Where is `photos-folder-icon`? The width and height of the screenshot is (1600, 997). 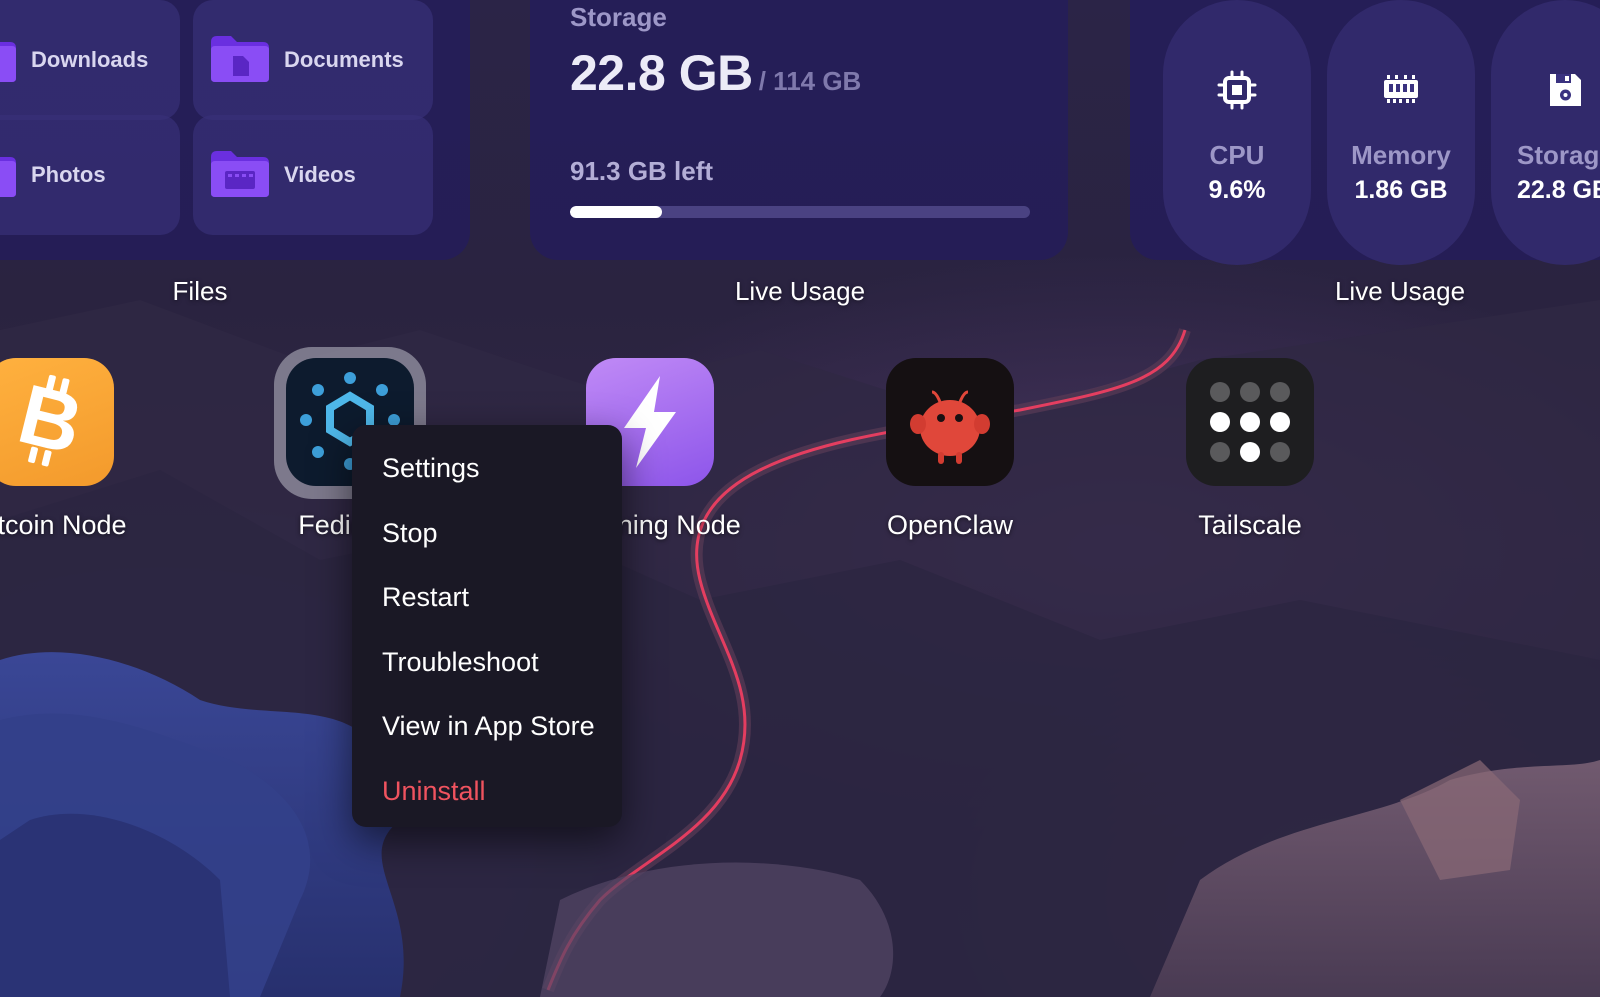
photos-folder-icon is located at coordinates (8, 177).